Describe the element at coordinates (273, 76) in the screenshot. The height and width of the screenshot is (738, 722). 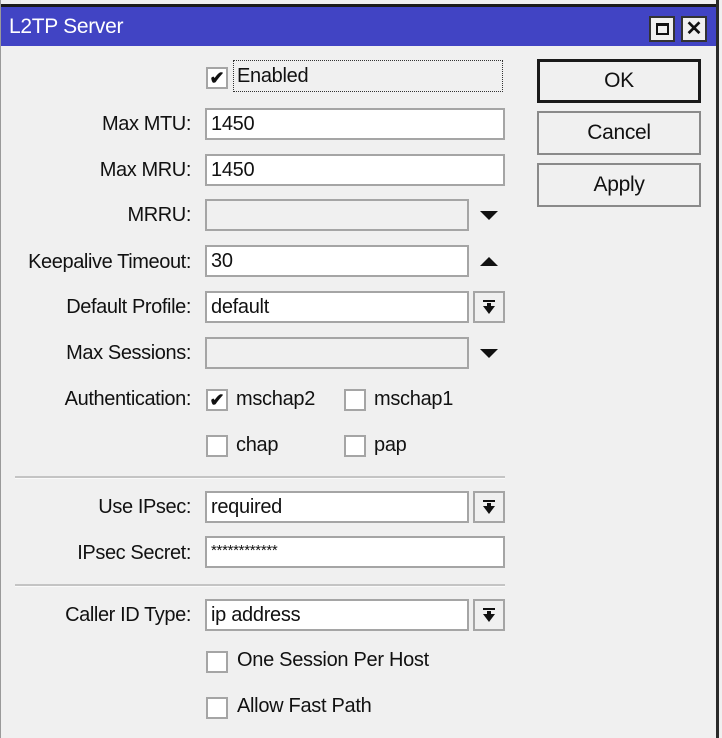
I see `enabled-label: Enabled` at that location.